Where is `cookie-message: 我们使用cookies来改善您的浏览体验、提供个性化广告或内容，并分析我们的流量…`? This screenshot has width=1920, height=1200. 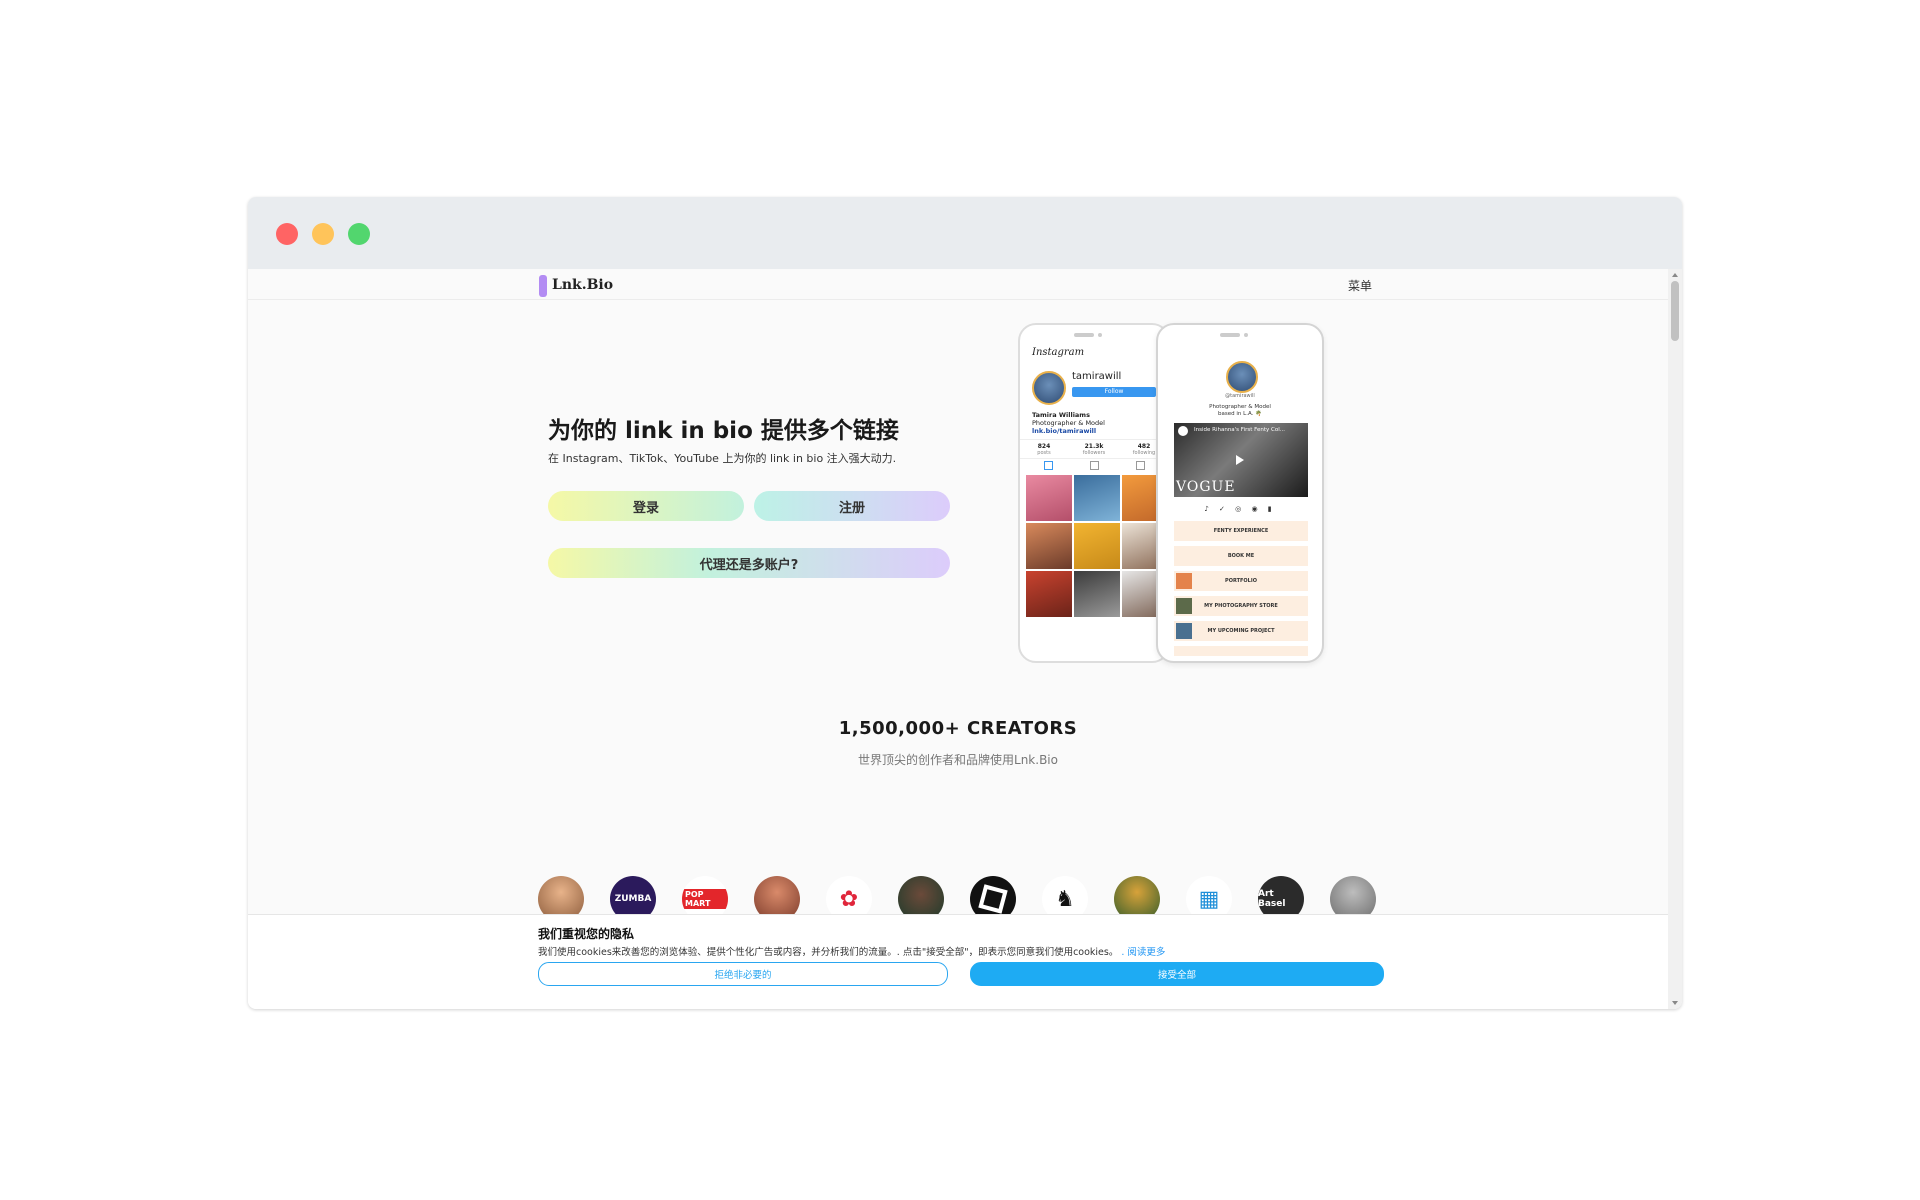 cookie-message: 我们使用cookies来改善您的浏览体验、提供个性化广告或内容，并分析我们的流量… is located at coordinates (828, 952).